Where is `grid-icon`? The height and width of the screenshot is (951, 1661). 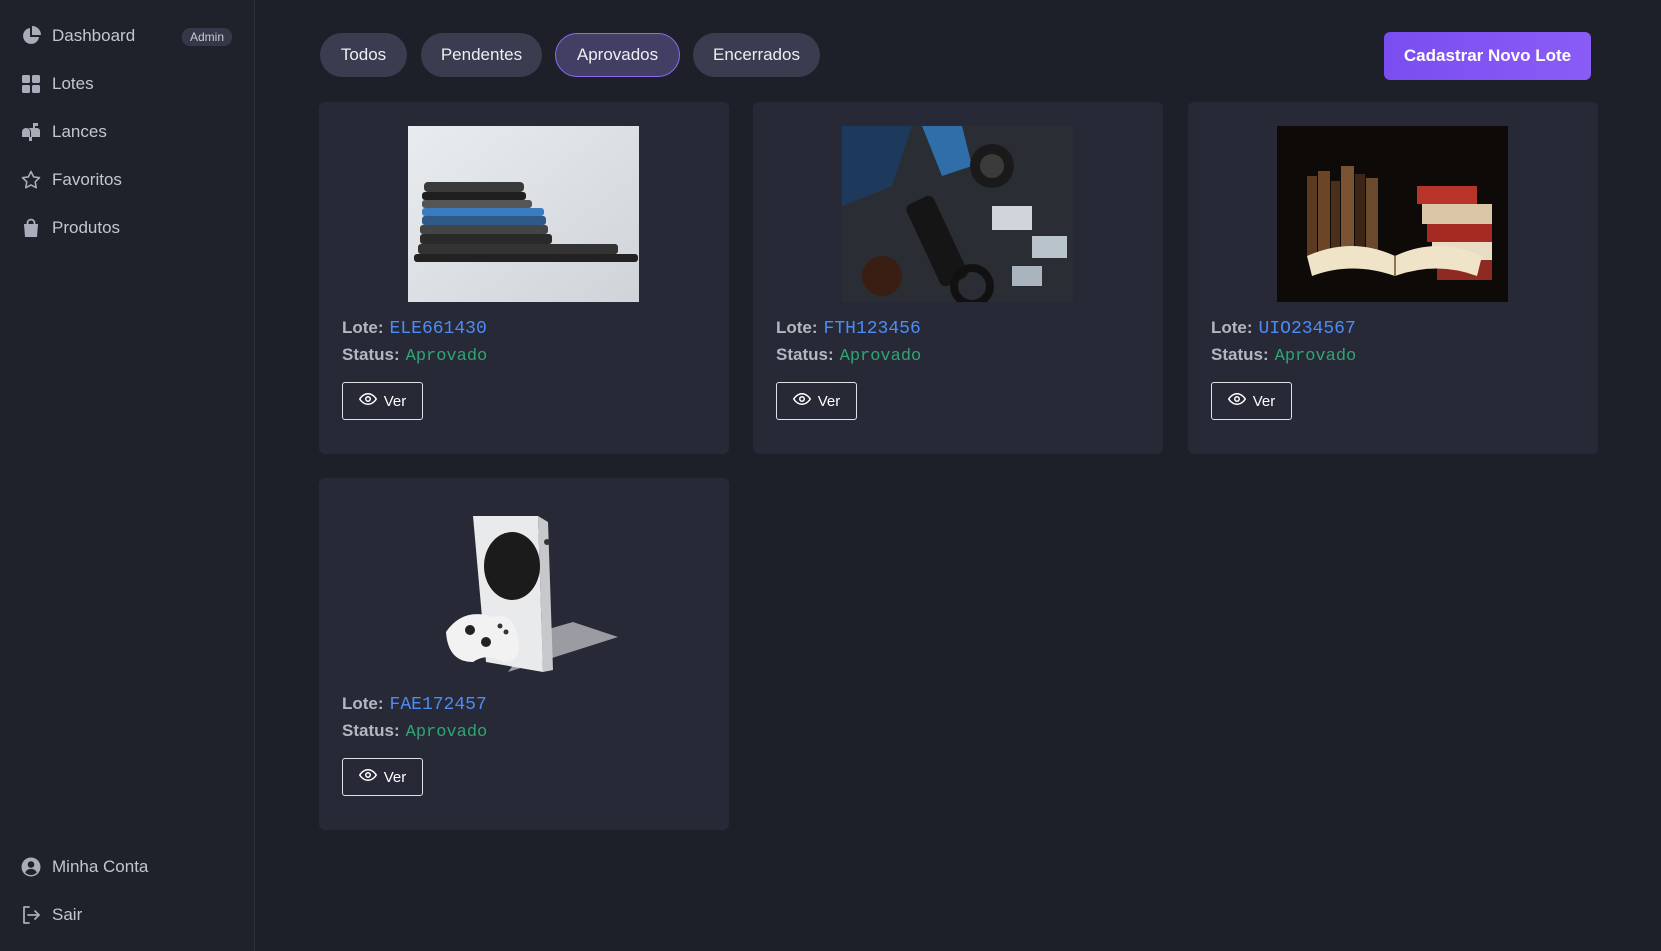
grid-icon is located at coordinates (31, 84).